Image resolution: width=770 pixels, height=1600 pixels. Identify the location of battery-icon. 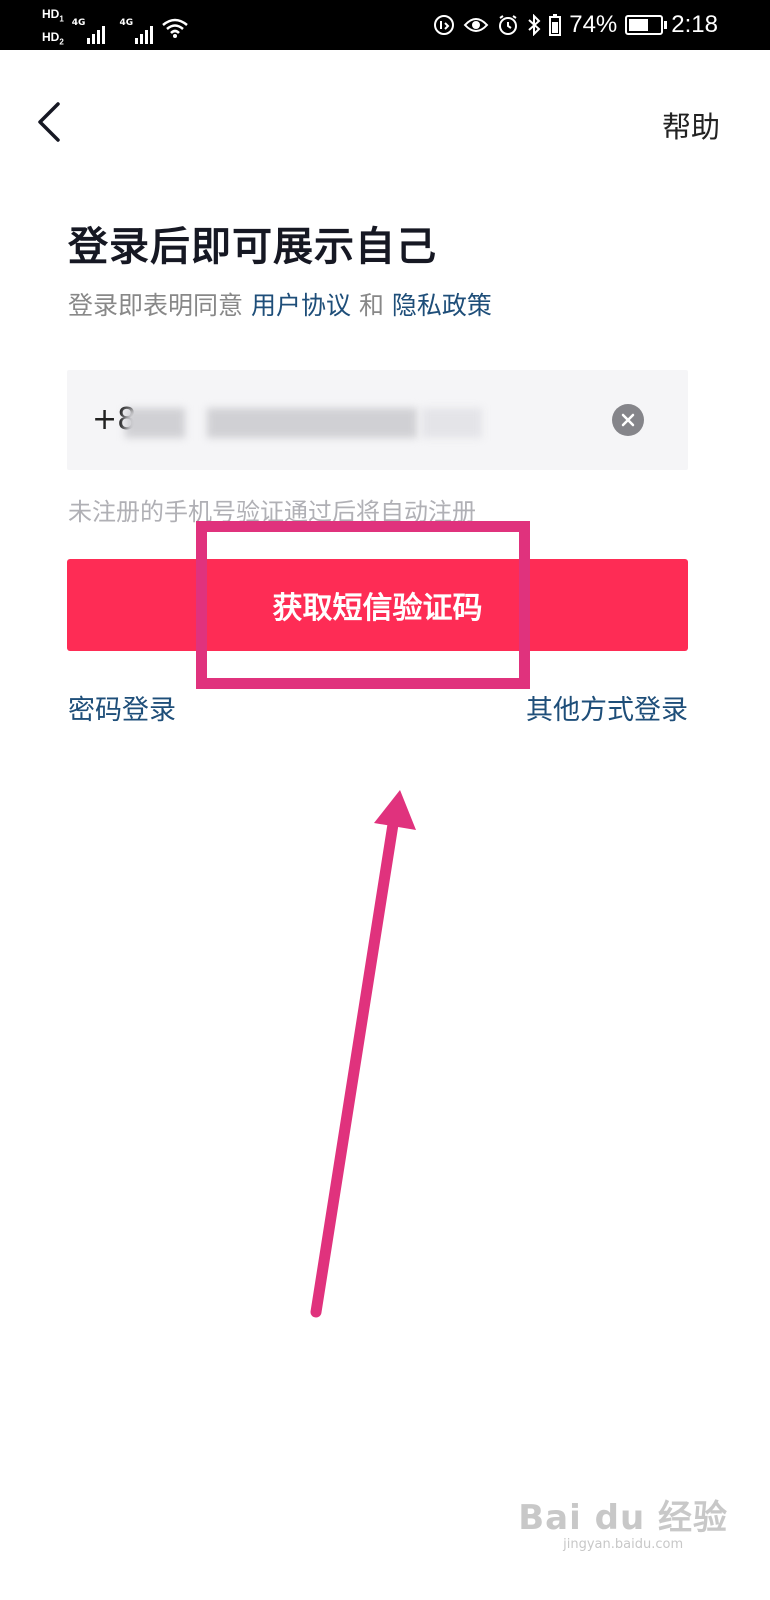
(646, 25).